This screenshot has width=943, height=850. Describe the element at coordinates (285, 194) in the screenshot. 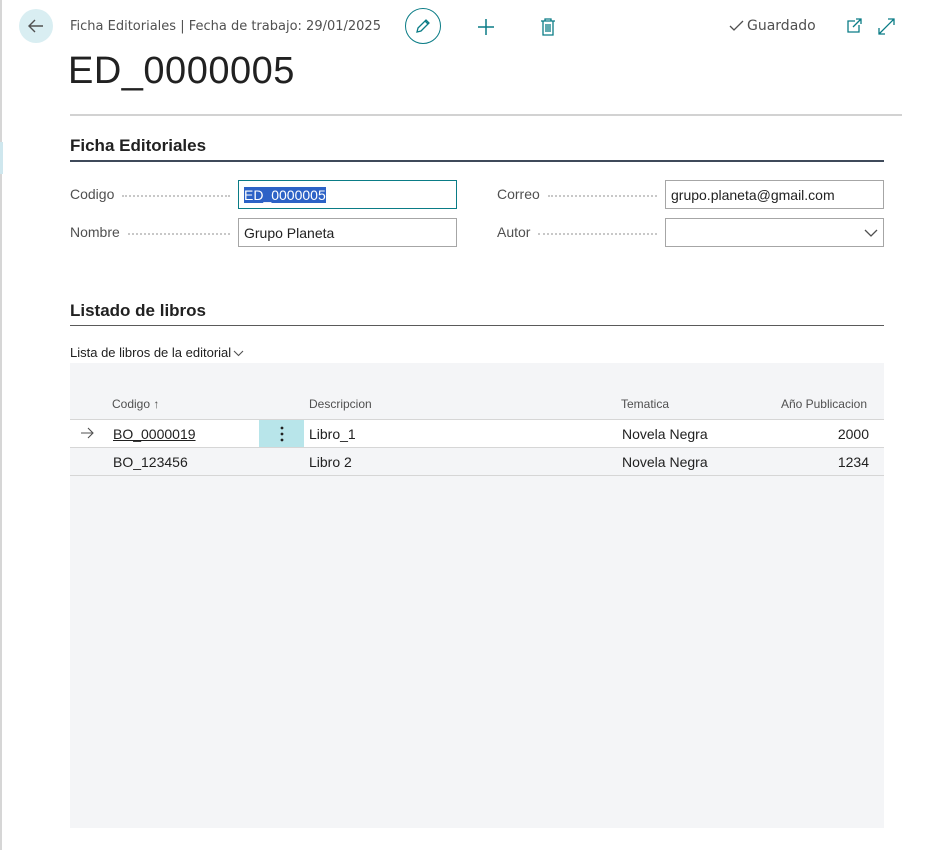

I see `codigo-field-value: ED_0000005` at that location.